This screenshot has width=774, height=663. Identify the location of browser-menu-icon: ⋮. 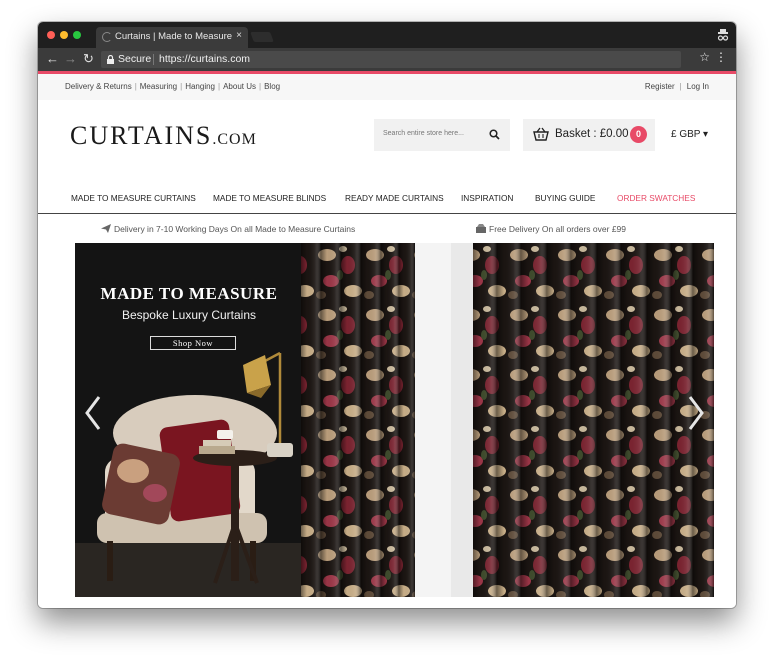
(721, 57).